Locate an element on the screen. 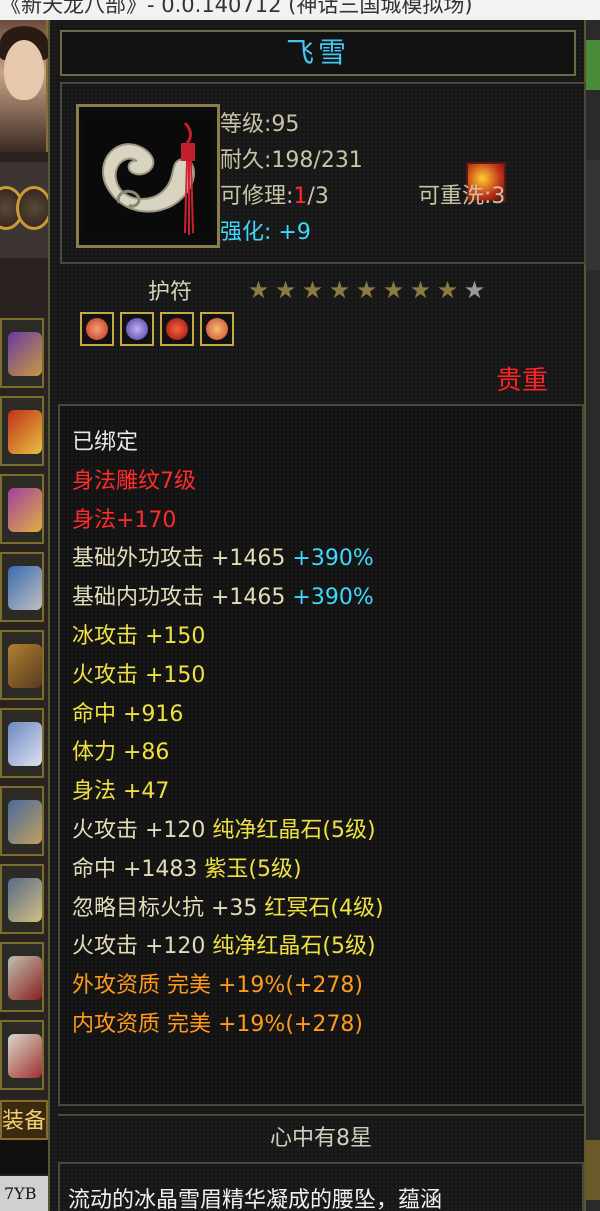 The image size is (600, 1211). portrait-face is located at coordinates (24, 70).